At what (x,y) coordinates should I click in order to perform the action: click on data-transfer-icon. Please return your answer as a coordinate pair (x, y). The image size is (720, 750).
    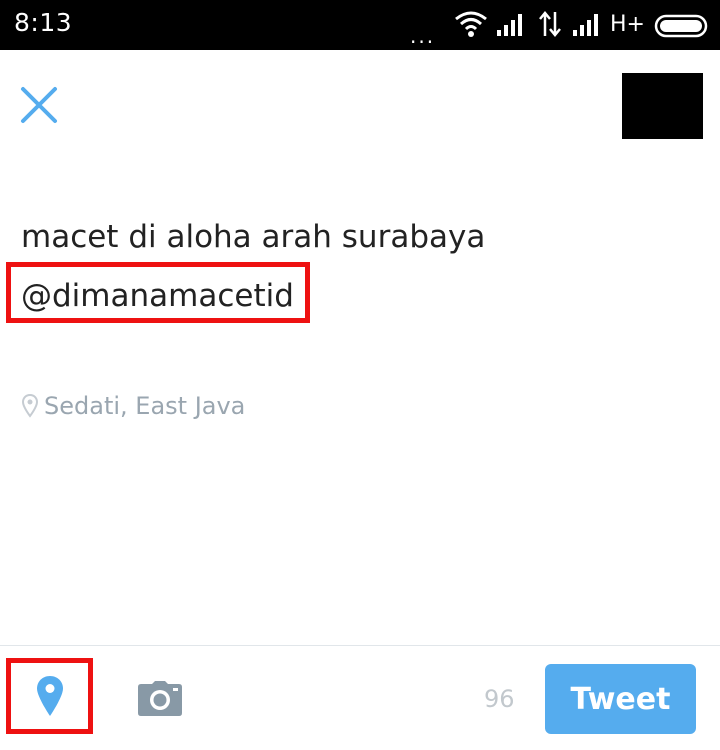
    Looking at the image, I should click on (550, 26).